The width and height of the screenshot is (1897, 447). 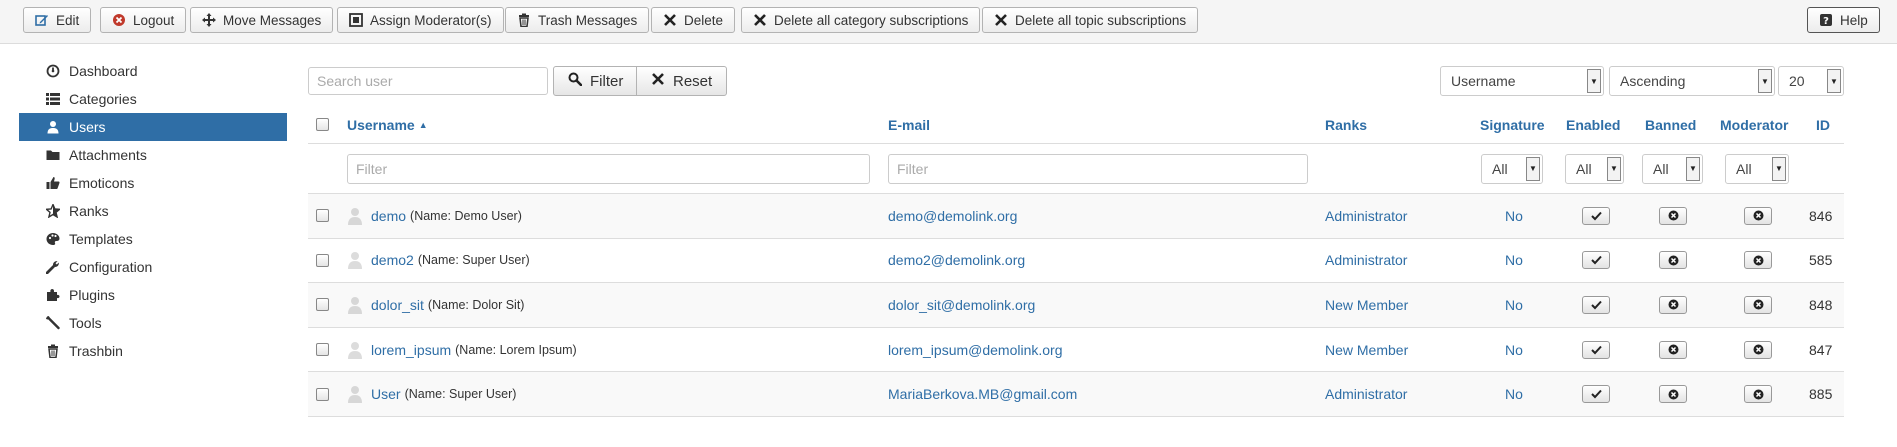 I want to click on sidebar-item-configuration: Configuration, so click(x=153, y=267).